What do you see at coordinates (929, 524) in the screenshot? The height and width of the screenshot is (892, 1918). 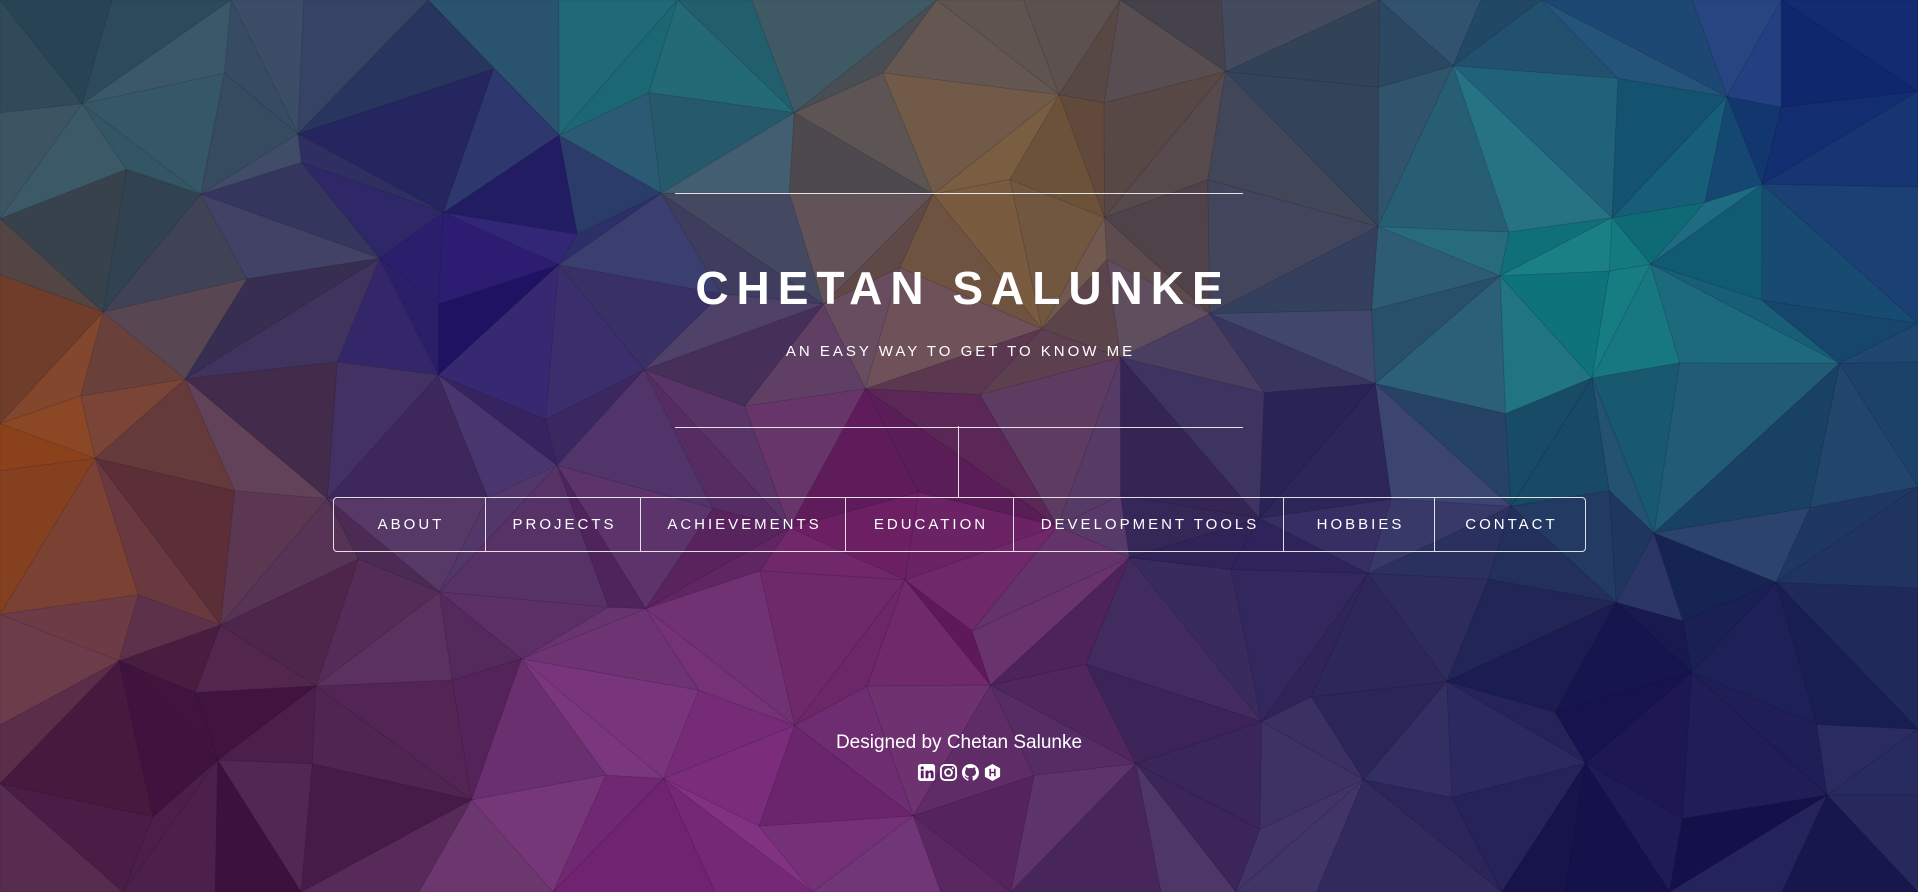 I see `nav-education: EDUCATION` at bounding box center [929, 524].